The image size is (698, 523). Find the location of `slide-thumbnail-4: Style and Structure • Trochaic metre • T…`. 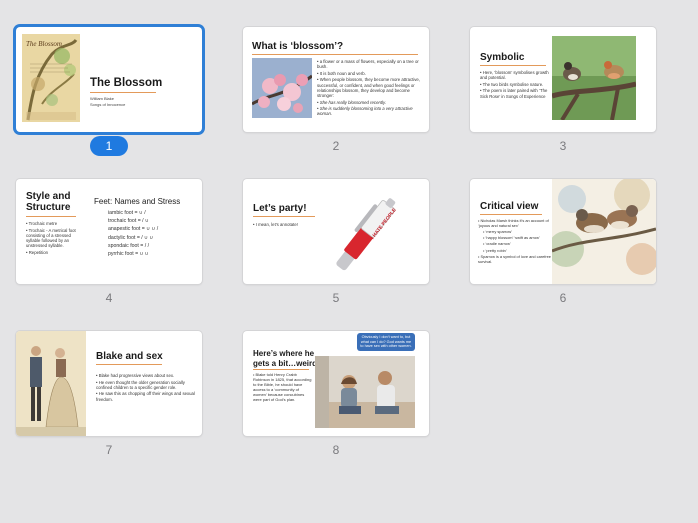

slide-thumbnail-4: Style and Structure • Trochaic metre • T… is located at coordinates (109, 242).